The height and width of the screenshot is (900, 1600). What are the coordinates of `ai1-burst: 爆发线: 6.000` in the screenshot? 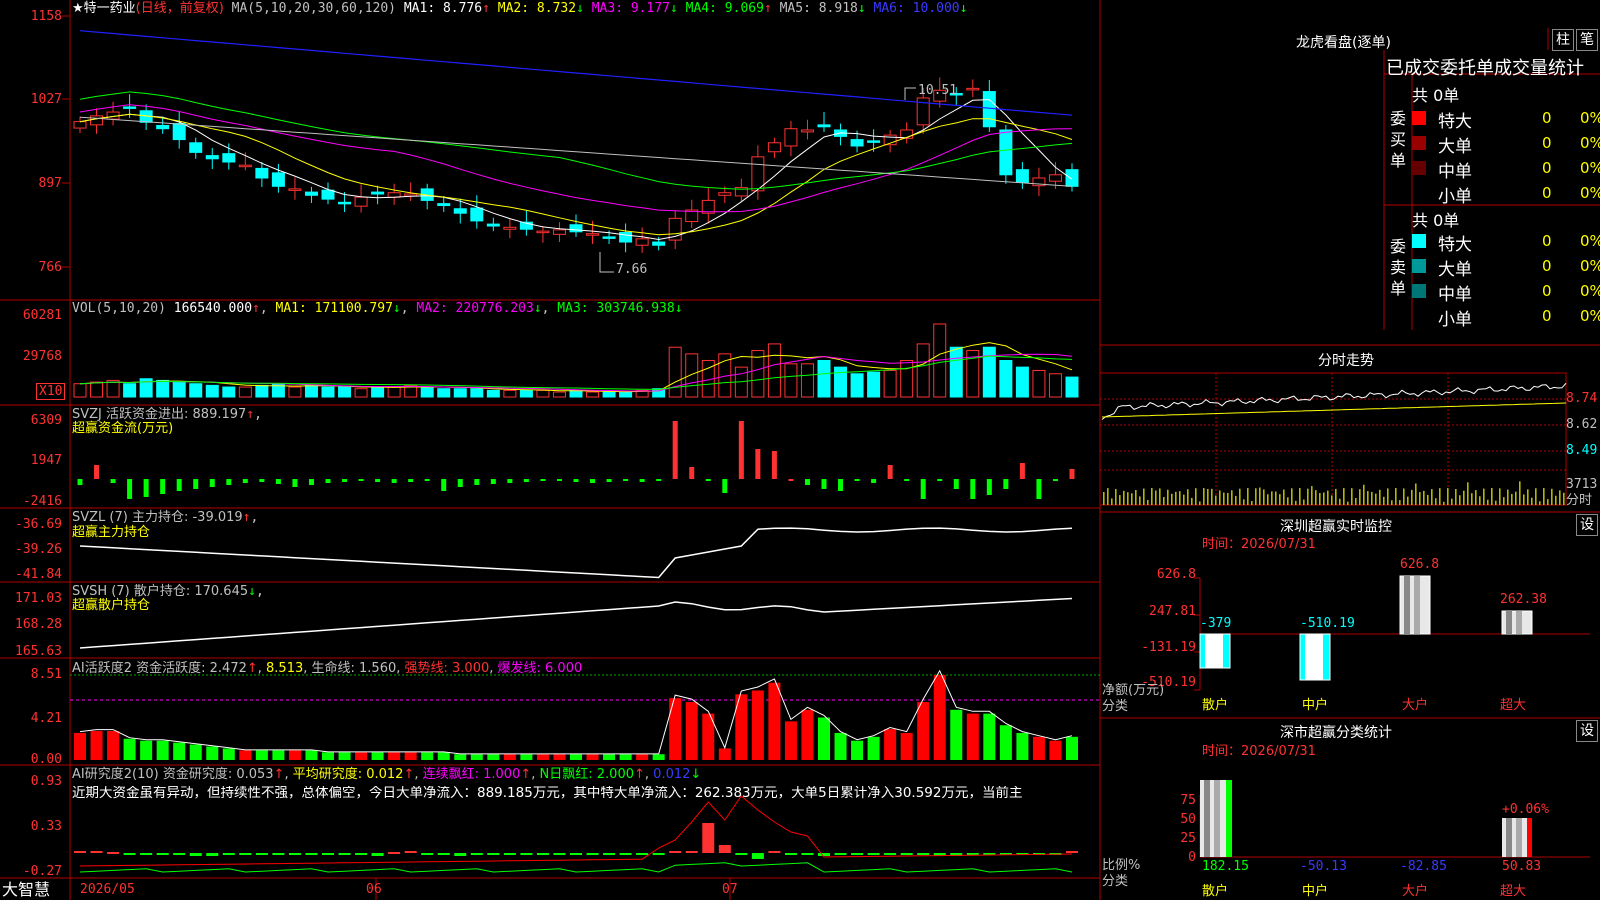 It's located at (540, 668).